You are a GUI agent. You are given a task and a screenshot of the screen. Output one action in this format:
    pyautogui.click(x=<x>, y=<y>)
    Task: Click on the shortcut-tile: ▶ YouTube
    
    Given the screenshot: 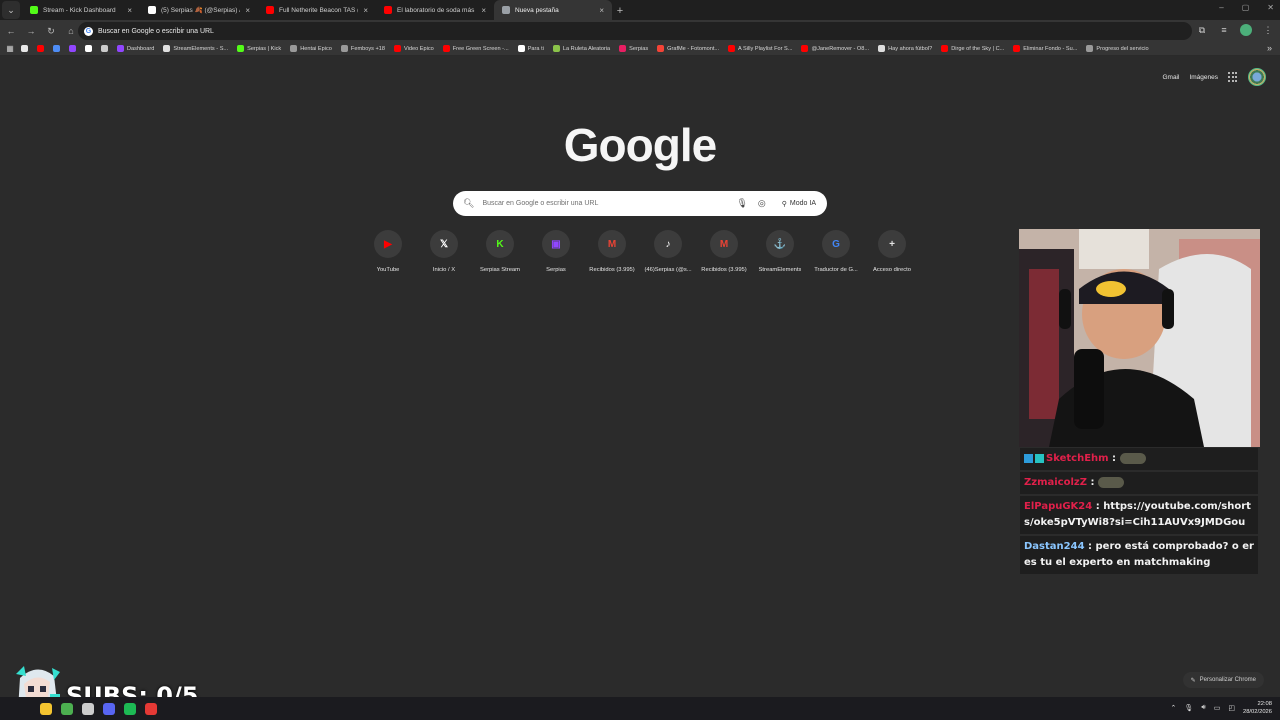 What is the action you would take?
    pyautogui.click(x=388, y=251)
    